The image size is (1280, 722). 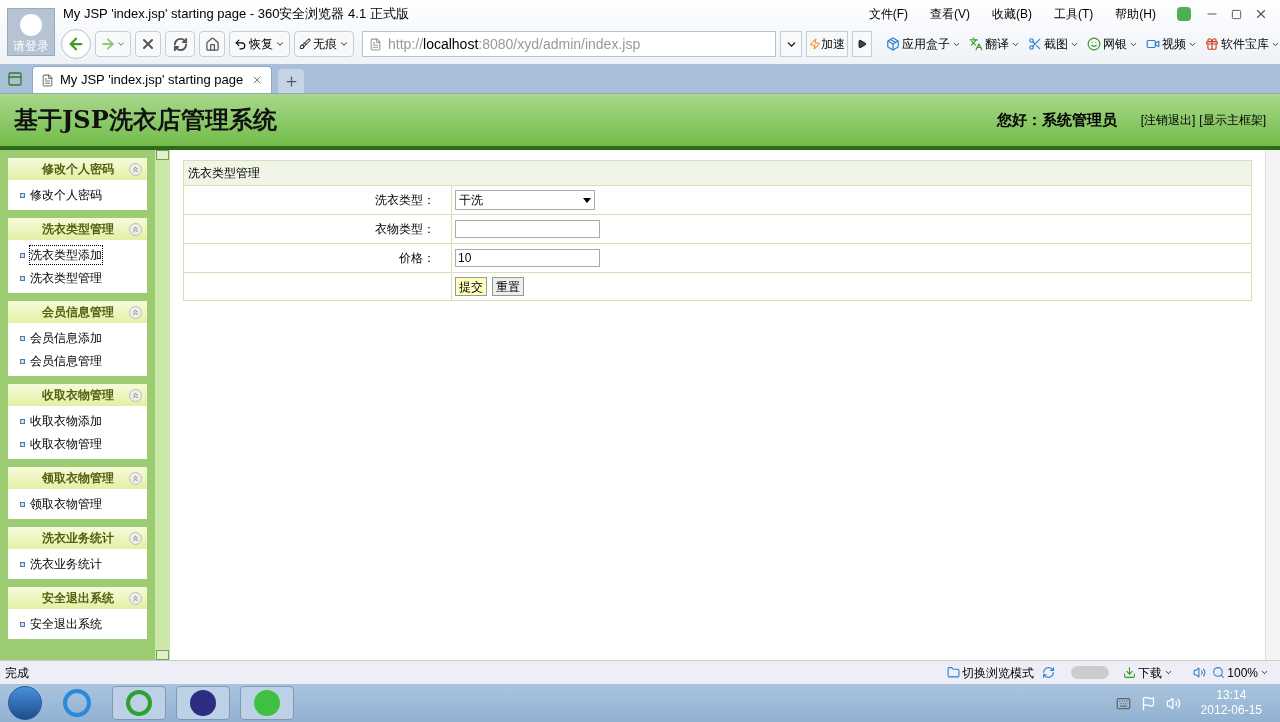 What do you see at coordinates (77, 312) in the screenshot?
I see `group-header: 会员信息管理` at bounding box center [77, 312].